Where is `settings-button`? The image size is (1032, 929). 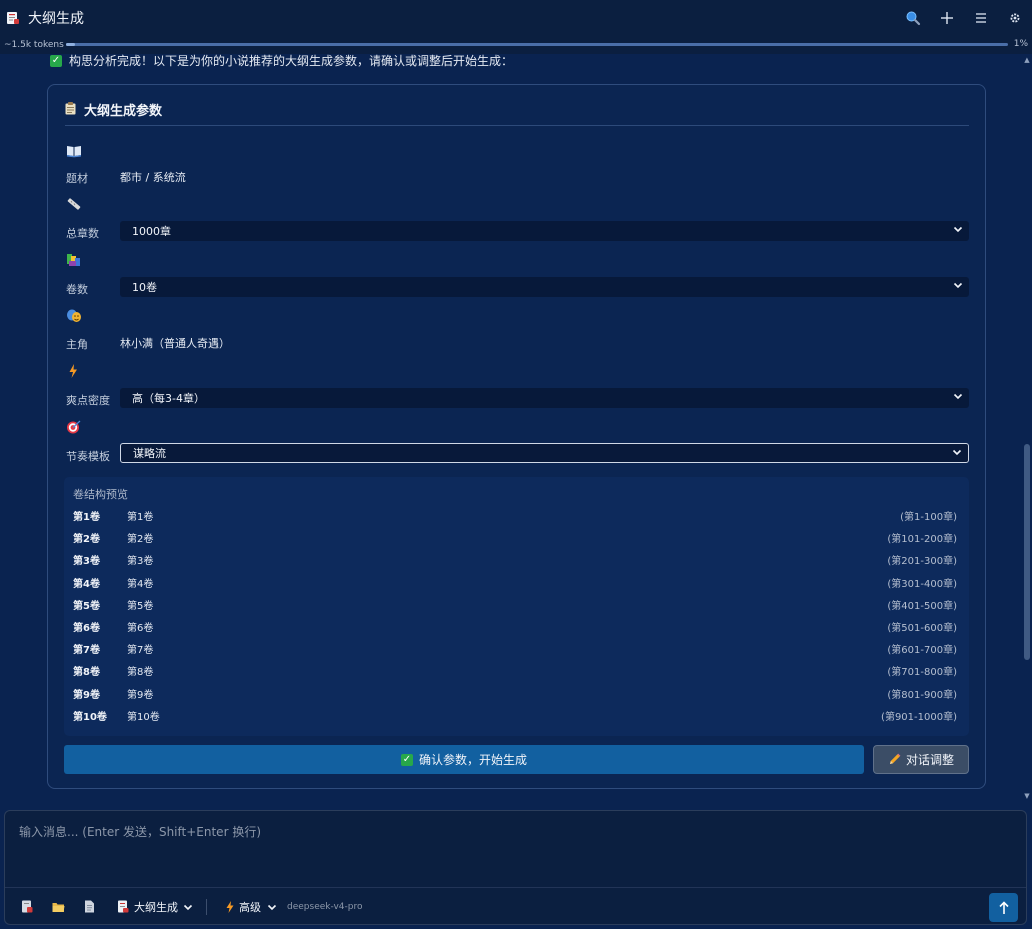 settings-button is located at coordinates (1015, 18).